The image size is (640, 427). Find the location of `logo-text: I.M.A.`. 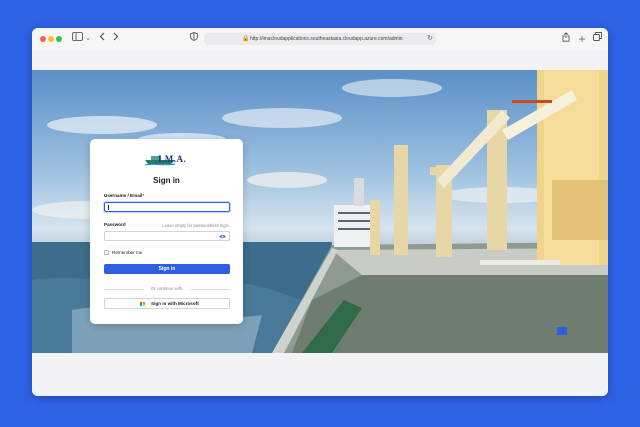

logo-text: I.M.A. is located at coordinates (172, 159).